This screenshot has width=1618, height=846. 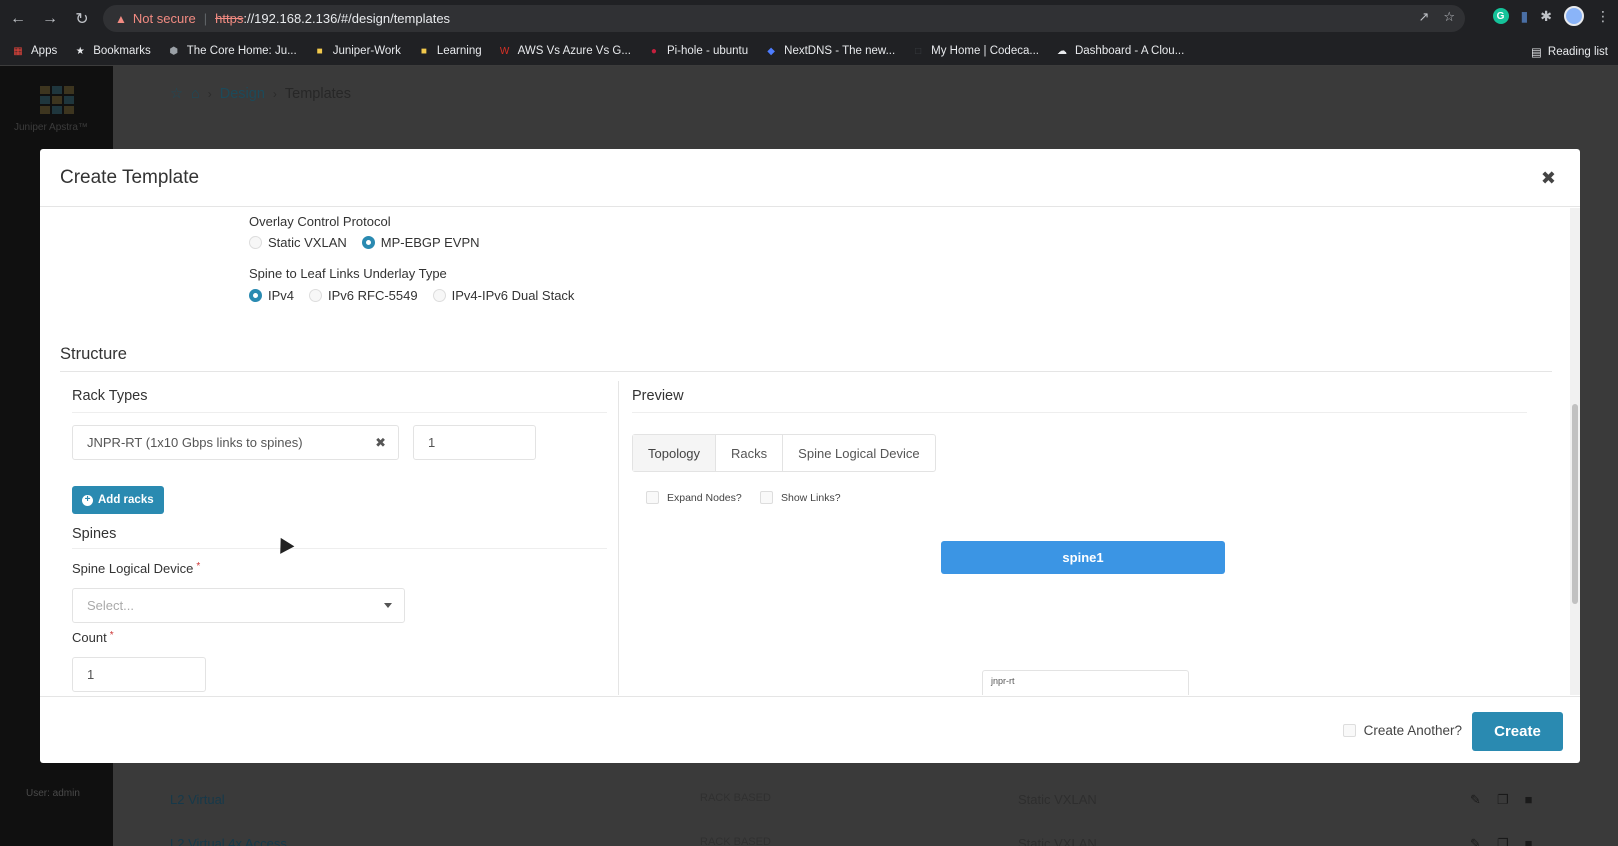 What do you see at coordinates (1569, 52) in the screenshot?
I see `reading-list: ▤ Reading list` at bounding box center [1569, 52].